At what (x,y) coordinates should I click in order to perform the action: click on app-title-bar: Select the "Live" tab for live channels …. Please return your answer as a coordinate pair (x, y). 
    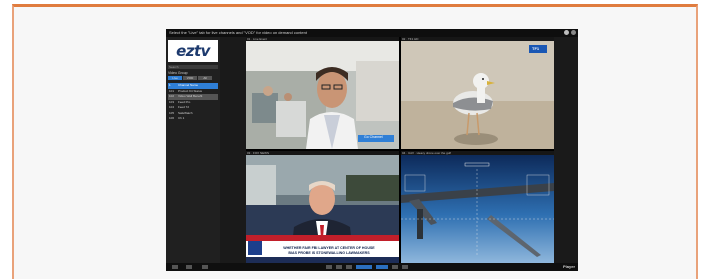
    Looking at the image, I should click on (372, 33).